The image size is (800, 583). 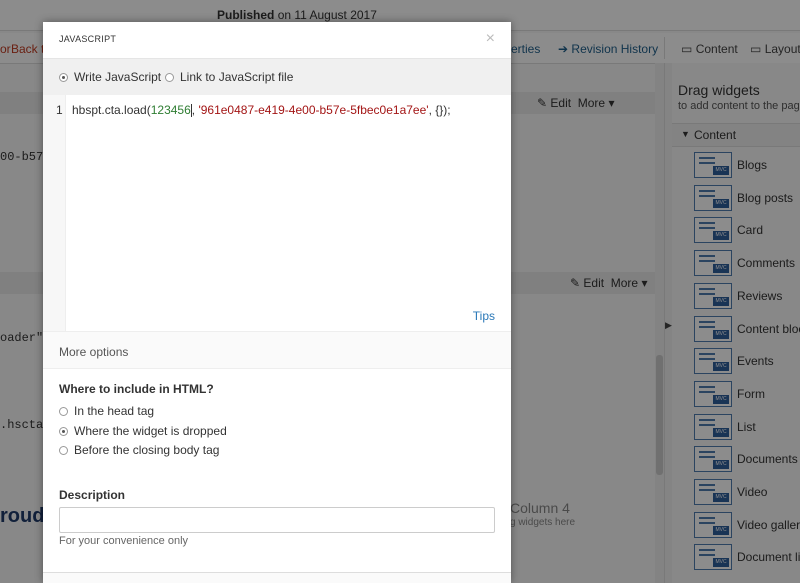 What do you see at coordinates (111, 110) in the screenshot?
I see `code-call: hbspt.cta.load(` at bounding box center [111, 110].